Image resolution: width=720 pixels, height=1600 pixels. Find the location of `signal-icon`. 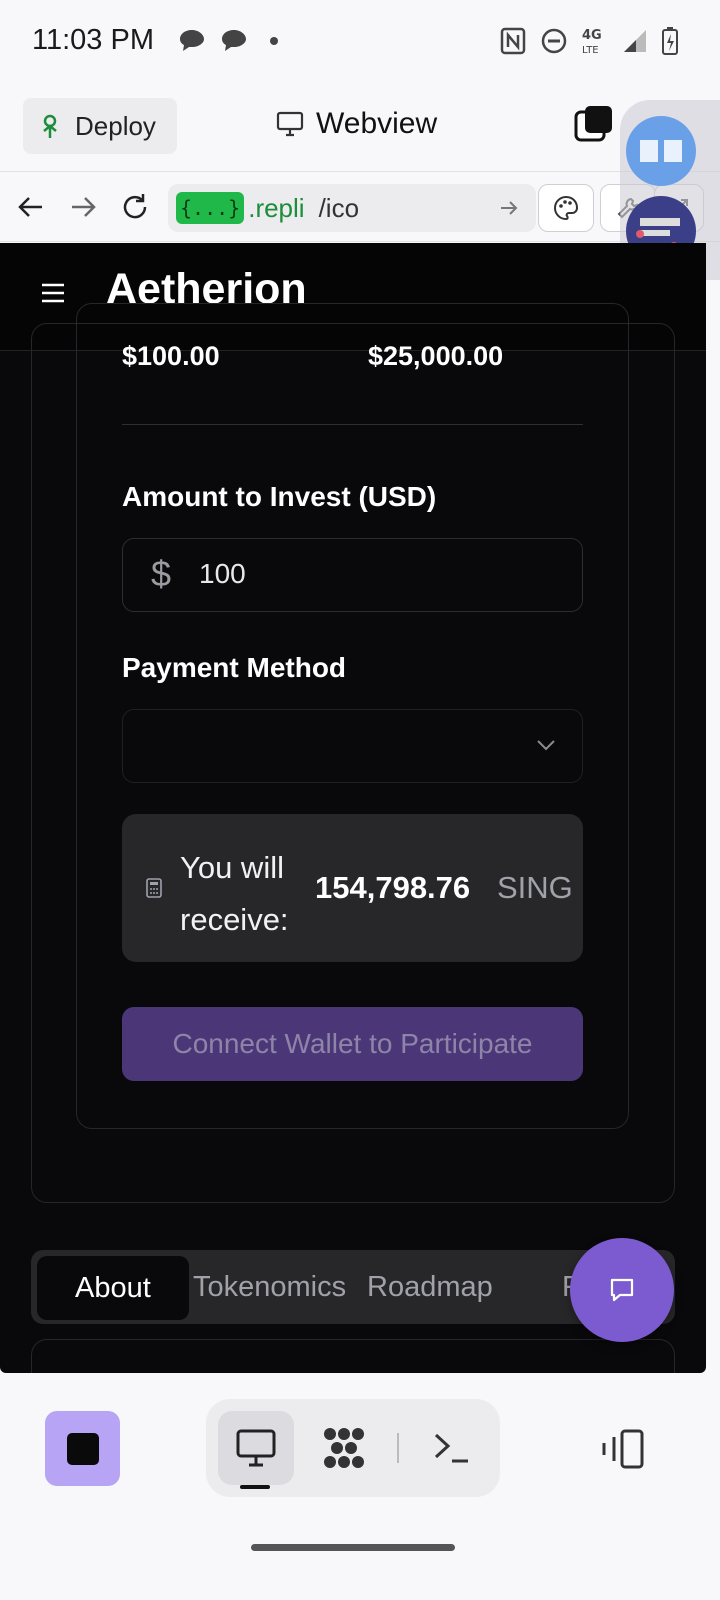

signal-icon is located at coordinates (635, 41).